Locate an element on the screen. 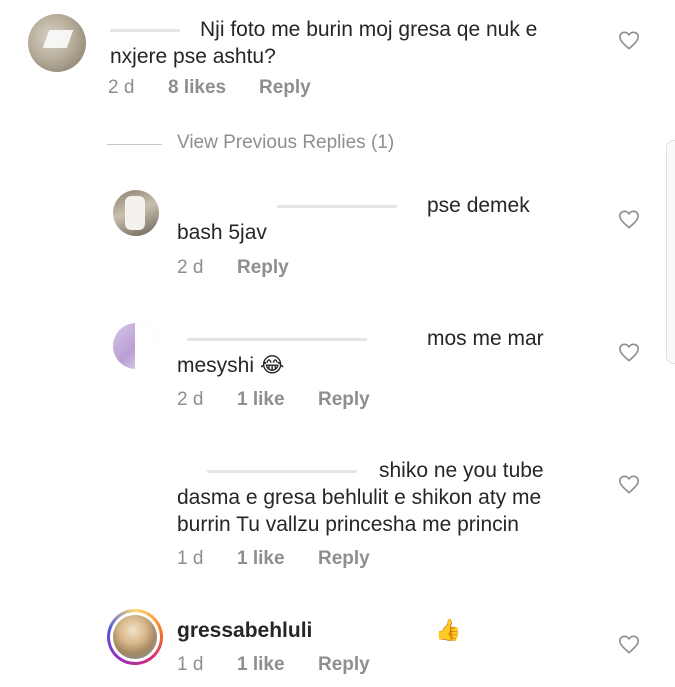 This screenshot has height=687, width=675. comment-line: nxjere pse ashtu? is located at coordinates (193, 56).